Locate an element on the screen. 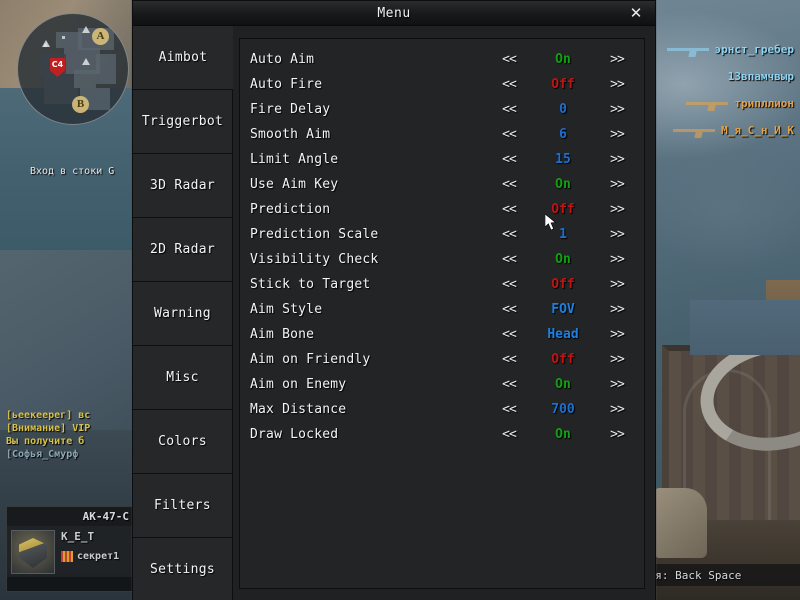  option-row: Prediction << Off >> is located at coordinates (442, 209).